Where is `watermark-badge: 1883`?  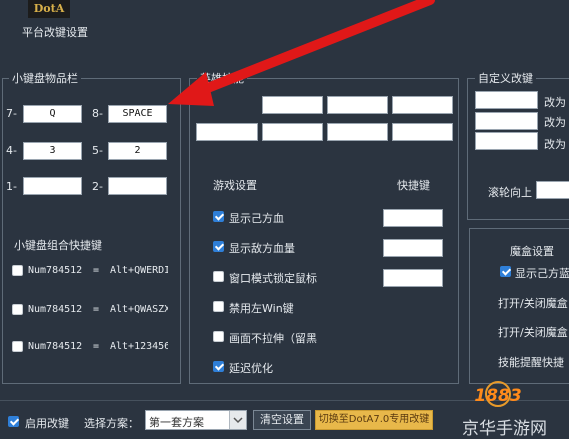
watermark-badge: 1883 is located at coordinates (498, 397).